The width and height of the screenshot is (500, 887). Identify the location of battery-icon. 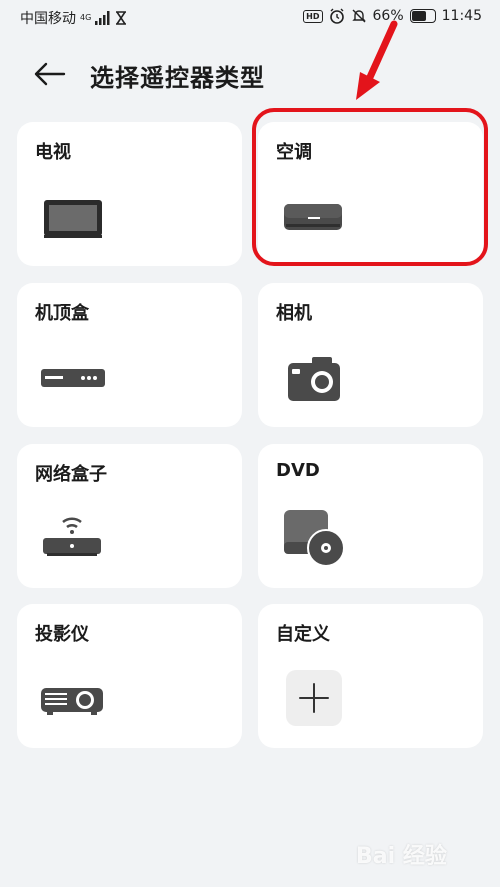
(422, 16).